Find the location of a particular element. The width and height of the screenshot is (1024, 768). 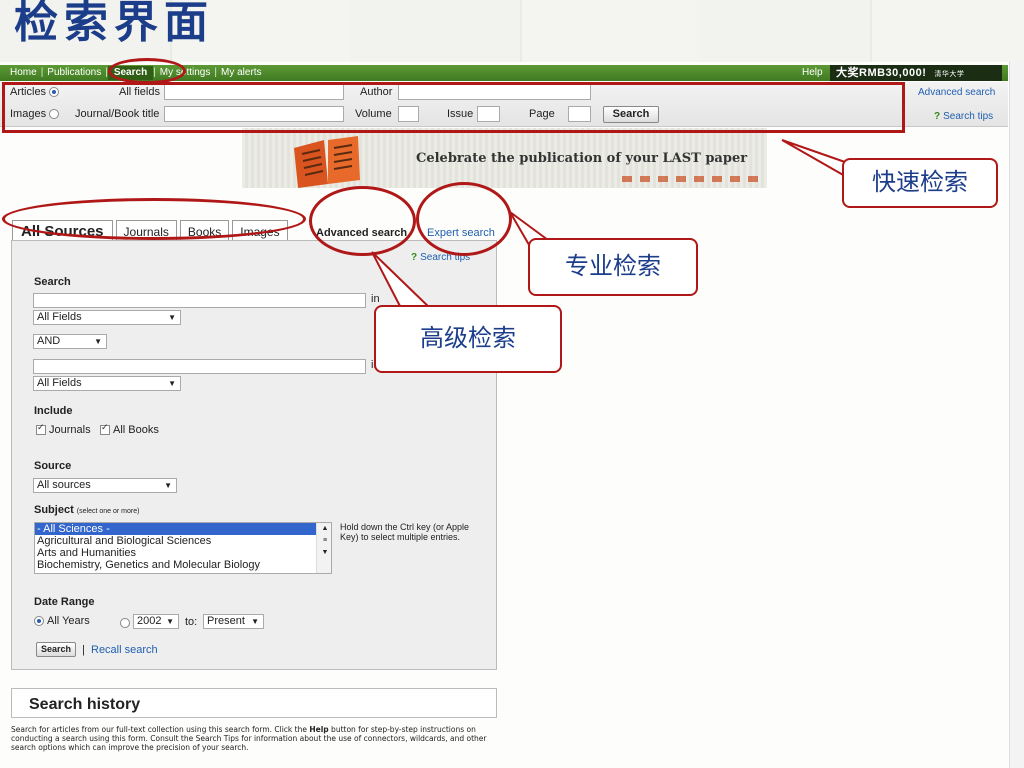

list-item: Agricultural and Biological Sciences is located at coordinates (183, 541).